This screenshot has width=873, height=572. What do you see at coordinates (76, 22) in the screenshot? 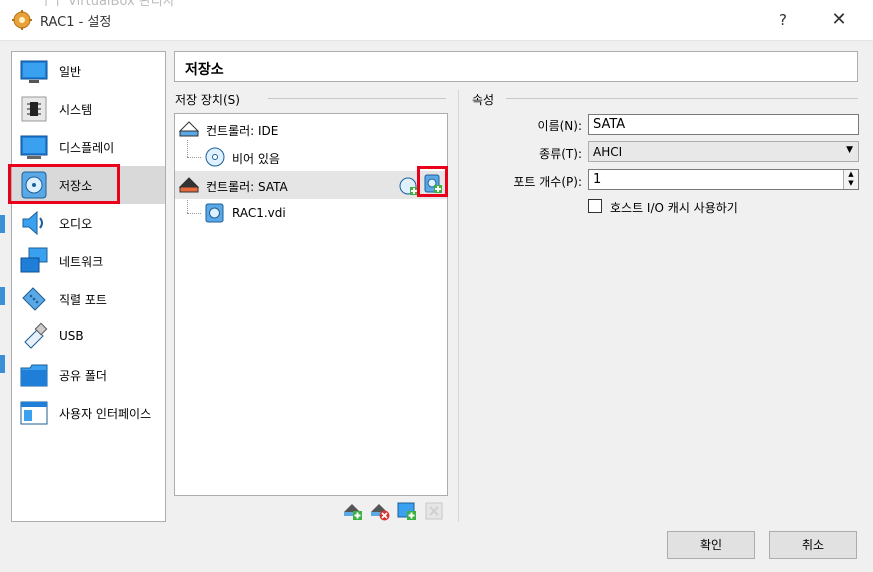
I see `window-title: RAC1 - 설정` at bounding box center [76, 22].